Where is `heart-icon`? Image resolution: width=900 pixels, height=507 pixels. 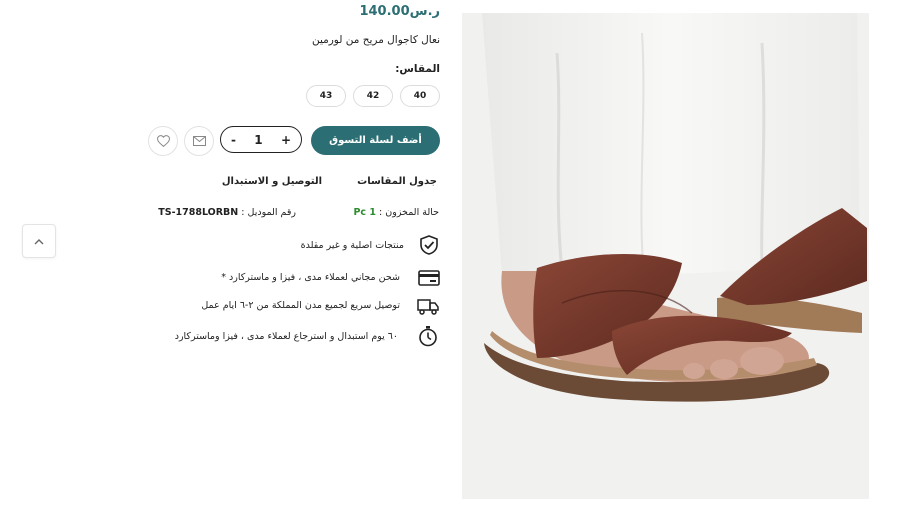 heart-icon is located at coordinates (163, 141).